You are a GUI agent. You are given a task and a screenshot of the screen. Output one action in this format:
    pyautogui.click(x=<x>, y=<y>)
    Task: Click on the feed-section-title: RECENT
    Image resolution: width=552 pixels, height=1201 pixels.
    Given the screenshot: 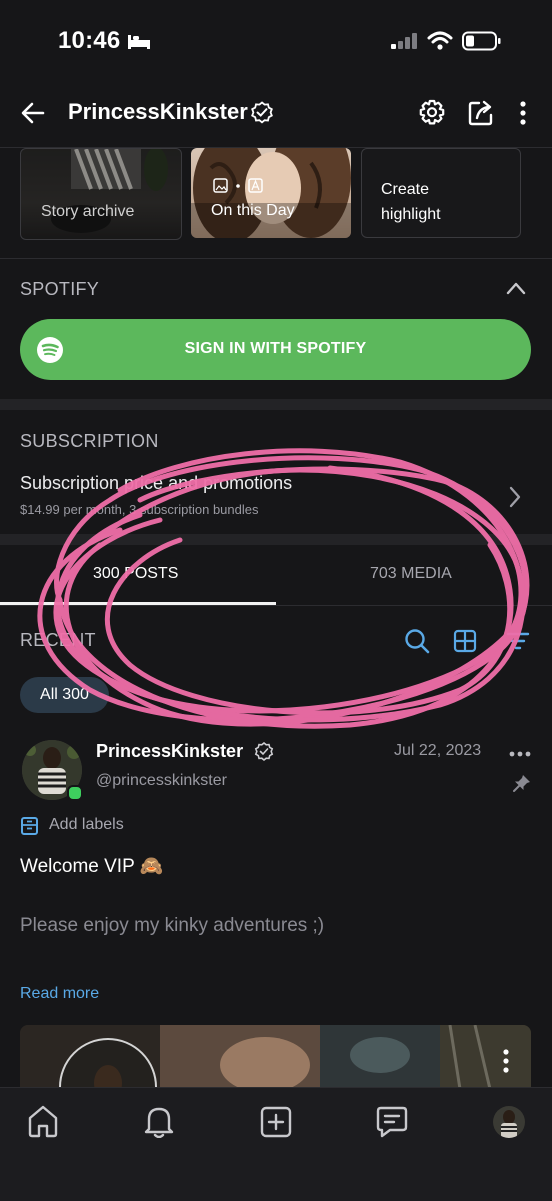 What is the action you would take?
    pyautogui.click(x=58, y=640)
    